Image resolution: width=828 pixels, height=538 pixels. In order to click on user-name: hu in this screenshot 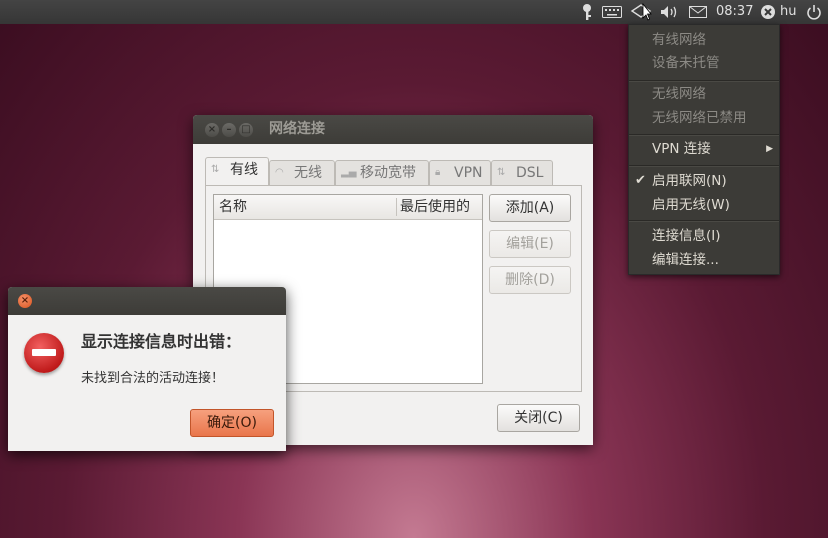, I will do `click(788, 12)`.